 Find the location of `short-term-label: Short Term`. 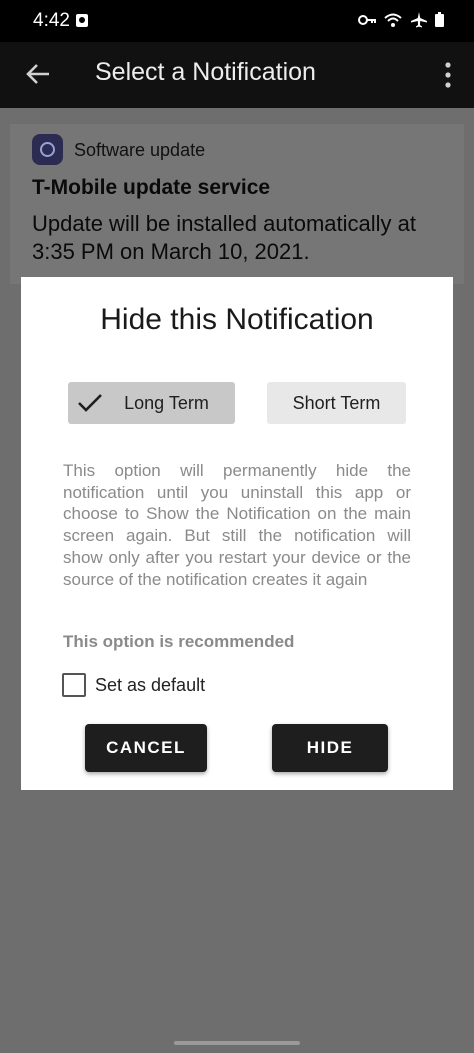

short-term-label: Short Term is located at coordinates (336, 402).